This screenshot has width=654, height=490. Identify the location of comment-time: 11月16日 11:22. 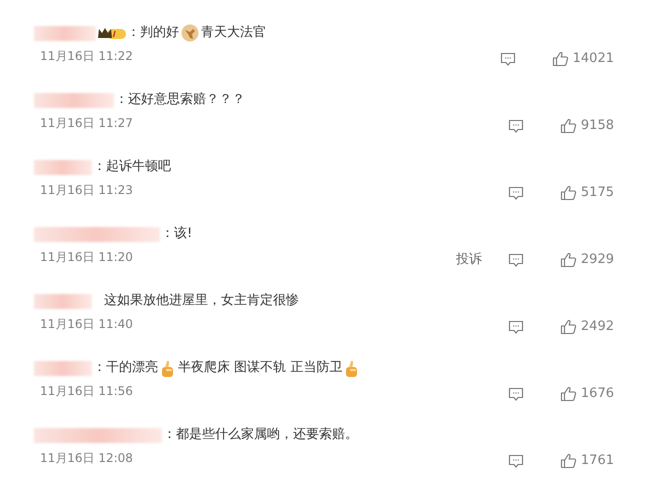
(86, 56).